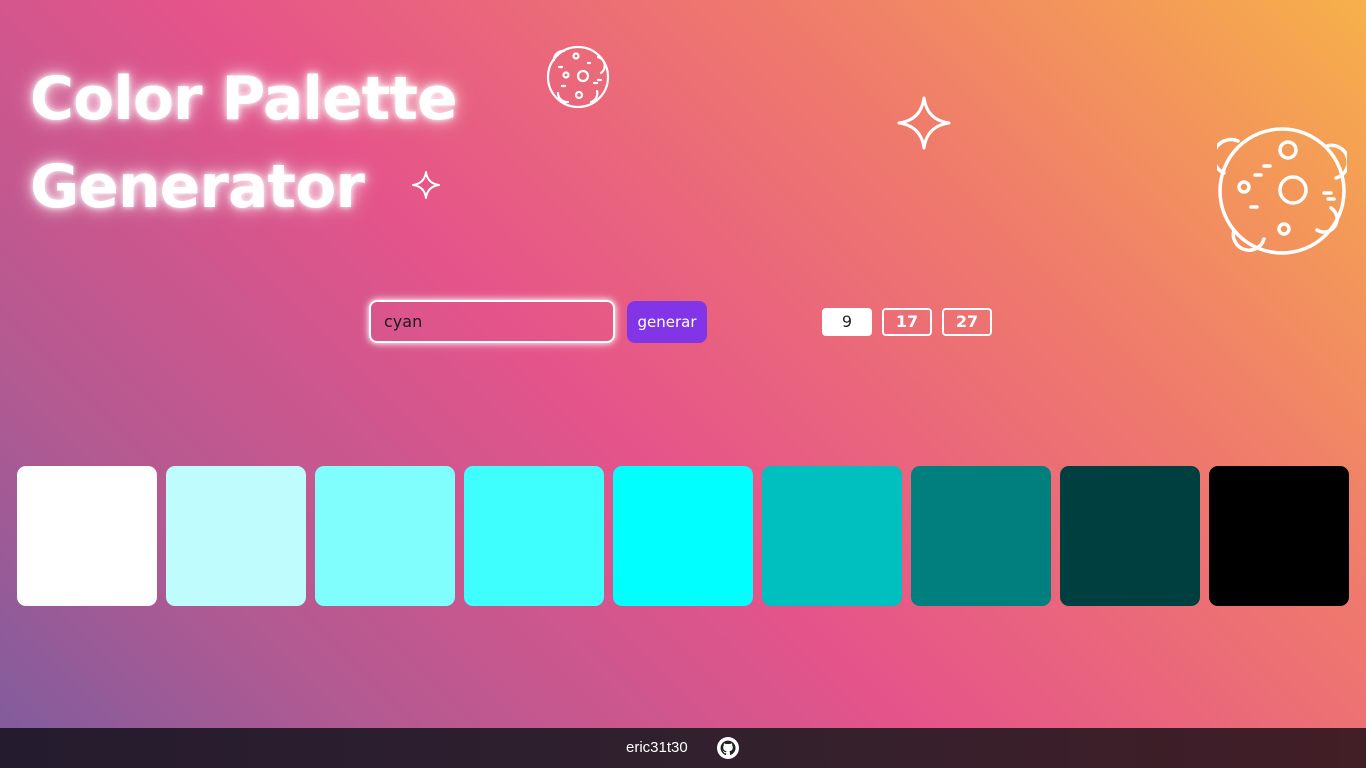  Describe the element at coordinates (197, 187) in the screenshot. I see `title-line-2: Generator` at that location.